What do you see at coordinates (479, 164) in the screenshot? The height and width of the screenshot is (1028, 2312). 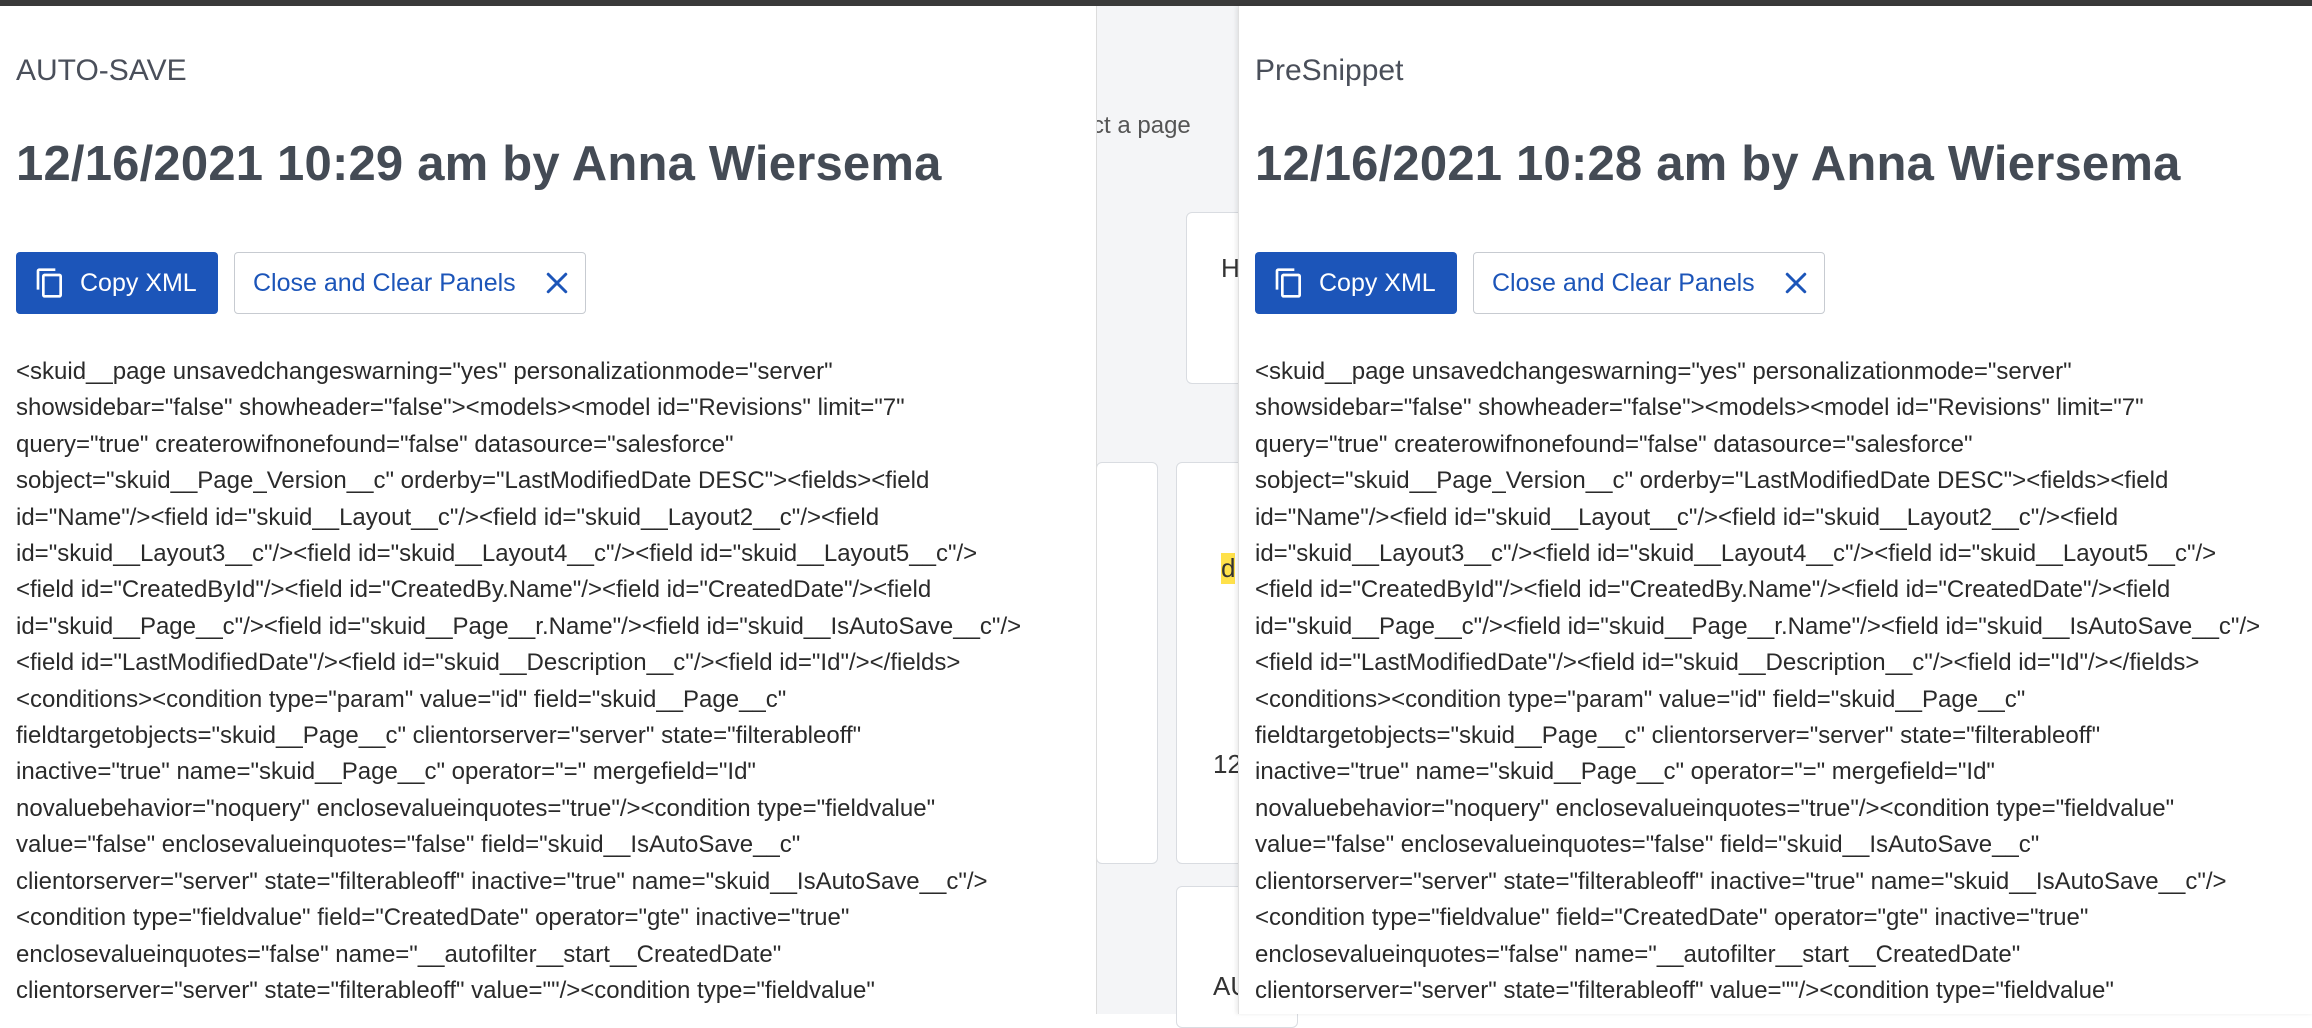 I see `panel-title: 12/16/2021 10:29 am by Anna Wiersema` at bounding box center [479, 164].